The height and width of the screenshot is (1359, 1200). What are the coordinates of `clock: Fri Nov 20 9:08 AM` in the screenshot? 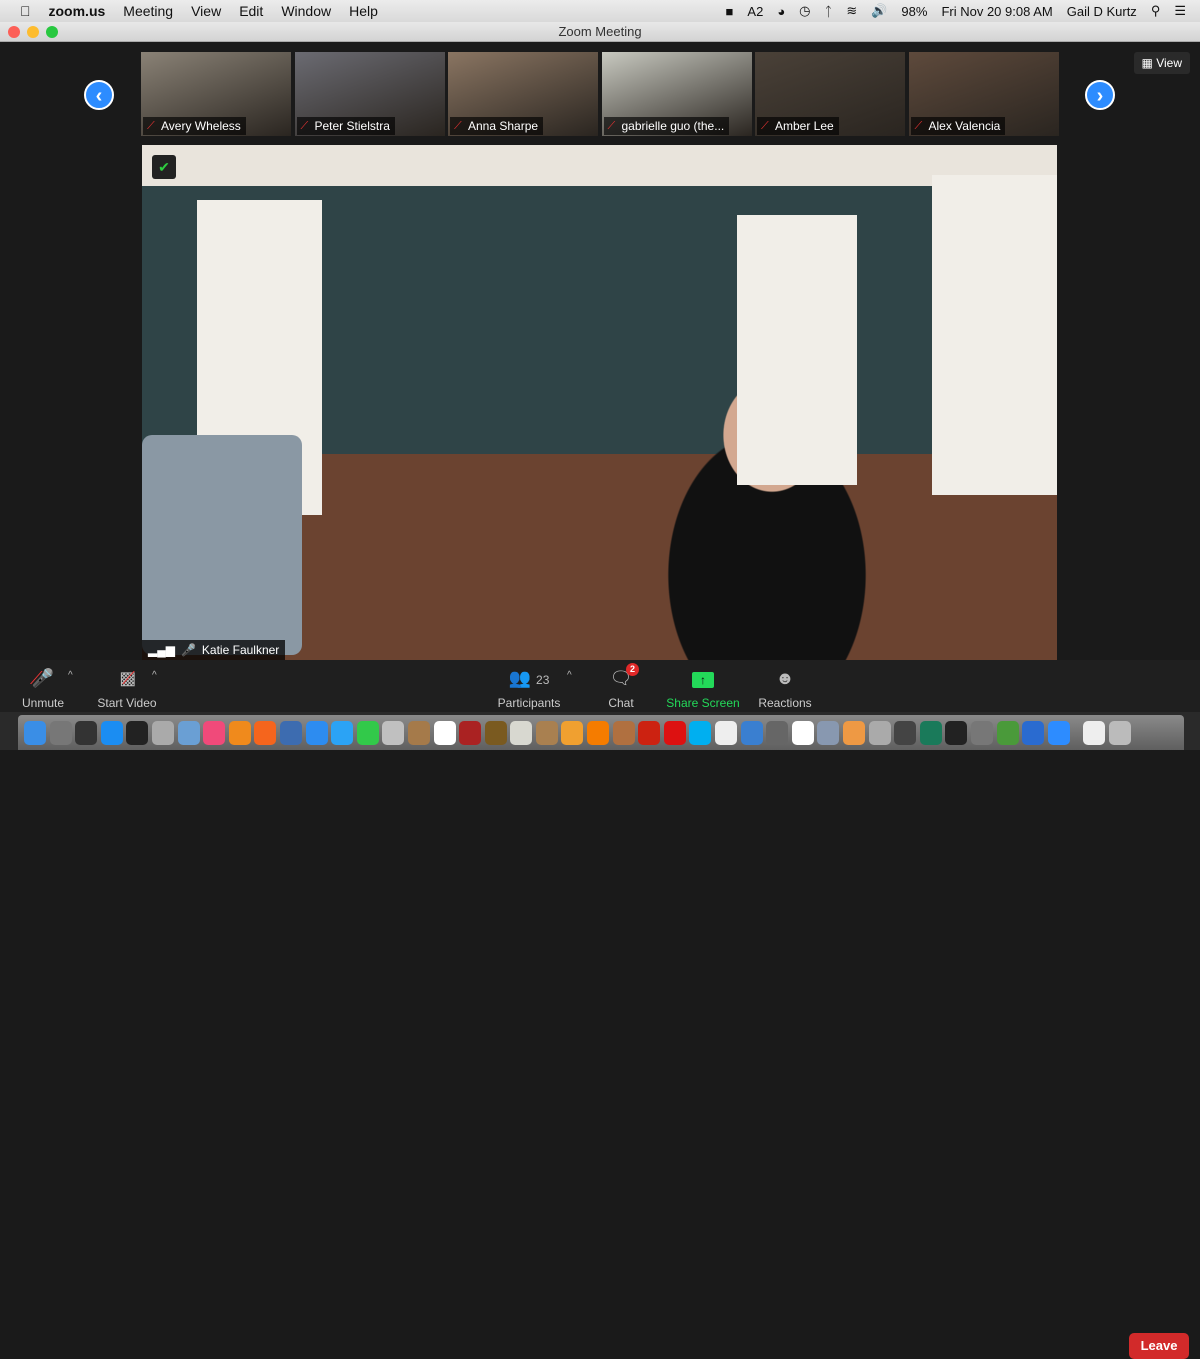 It's located at (996, 11).